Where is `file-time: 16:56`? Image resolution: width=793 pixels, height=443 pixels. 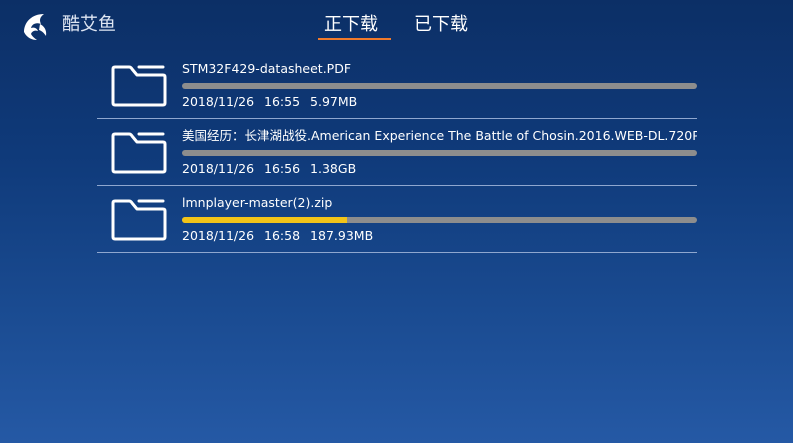
file-time: 16:56 is located at coordinates (282, 168).